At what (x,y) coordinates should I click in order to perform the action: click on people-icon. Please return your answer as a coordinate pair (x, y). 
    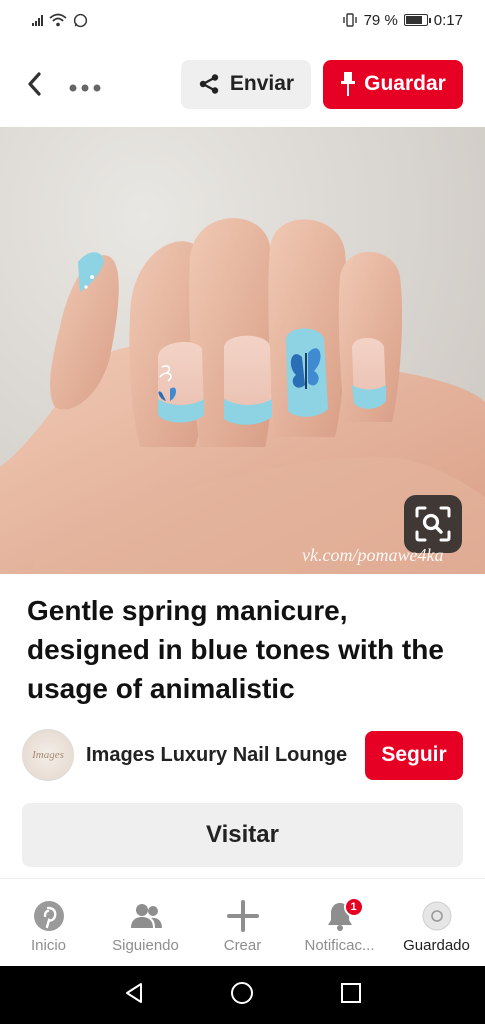
    Looking at the image, I should click on (146, 916).